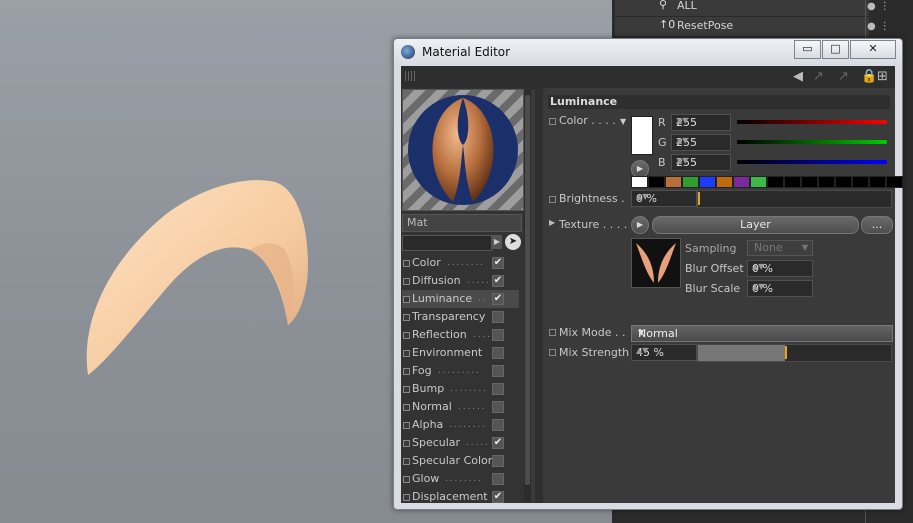 Image resolution: width=913 pixels, height=523 pixels. I want to click on channel-item-transparency: Transparency, so click(460, 317).